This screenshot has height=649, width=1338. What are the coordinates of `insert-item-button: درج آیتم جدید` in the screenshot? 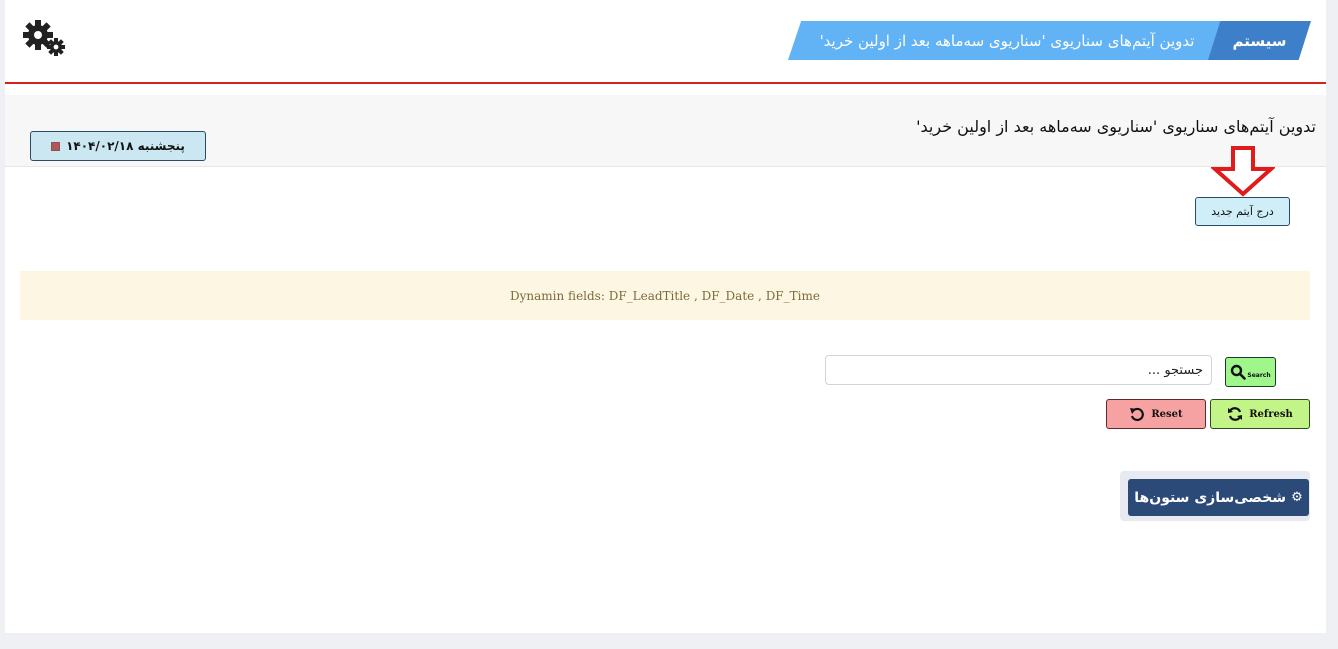 It's located at (1242, 211).